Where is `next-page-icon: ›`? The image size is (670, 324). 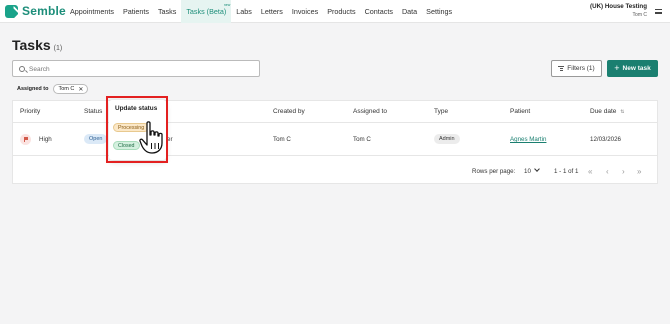 next-page-icon: › is located at coordinates (623, 171).